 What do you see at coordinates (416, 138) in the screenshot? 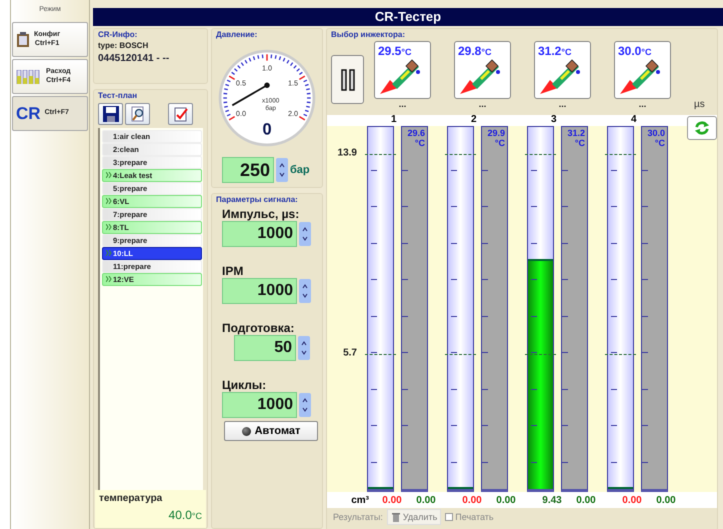
I see `tube-temperature: 29.6 °C` at bounding box center [416, 138].